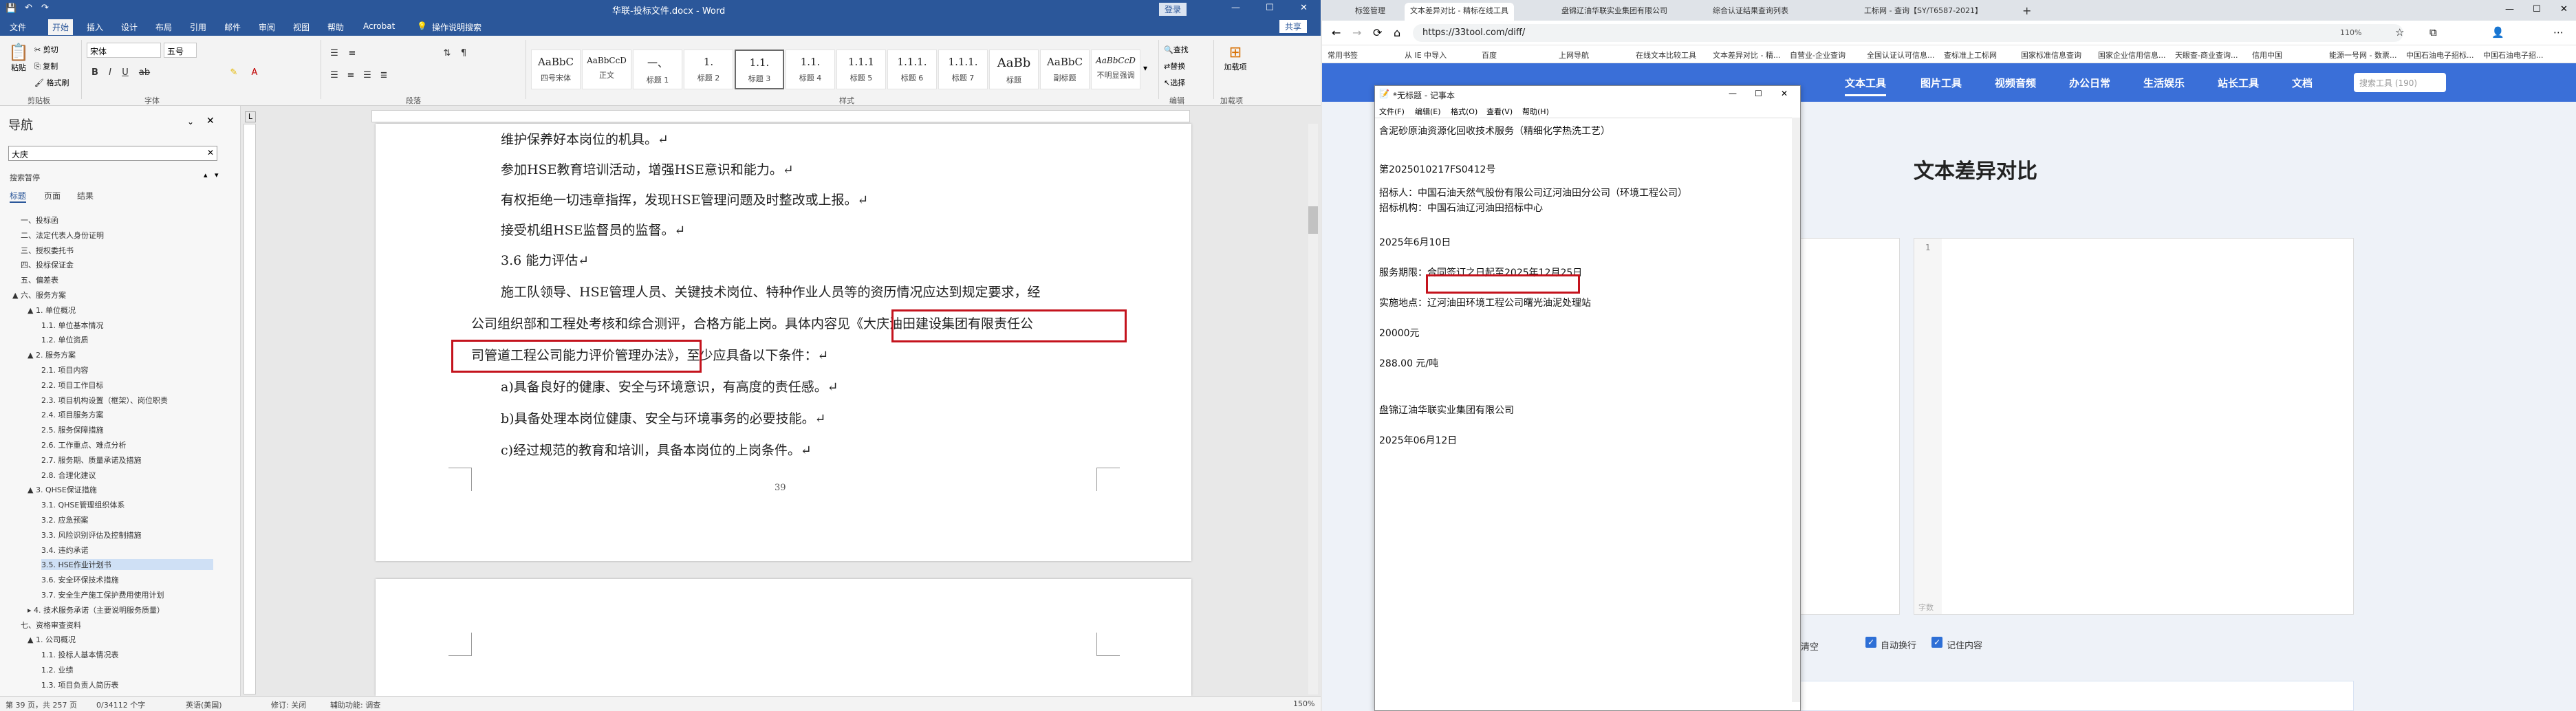 This screenshot has width=2576, height=711. I want to click on ruler-toggle-icon: L, so click(250, 116).